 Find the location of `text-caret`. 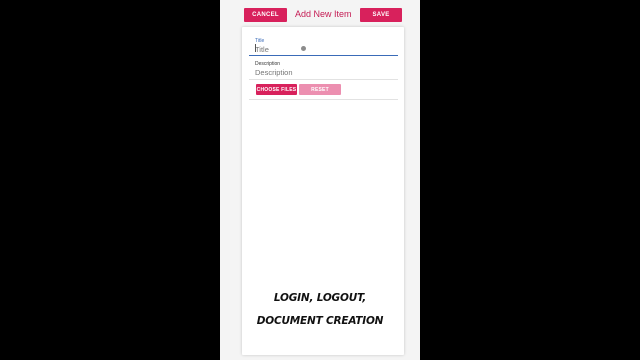

text-caret is located at coordinates (255, 48).